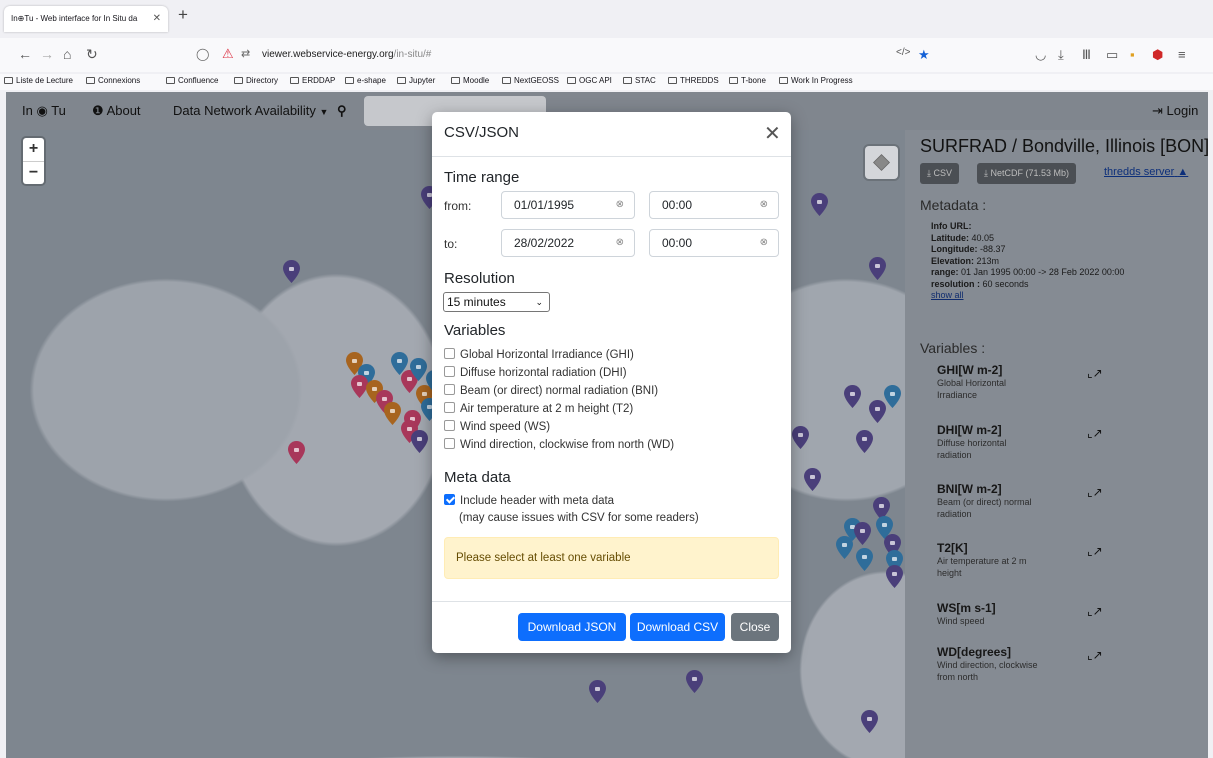 Image resolution: width=1213 pixels, height=758 pixels. What do you see at coordinates (44, 111) in the screenshot?
I see `brand-logo: In ◉ Tu` at bounding box center [44, 111].